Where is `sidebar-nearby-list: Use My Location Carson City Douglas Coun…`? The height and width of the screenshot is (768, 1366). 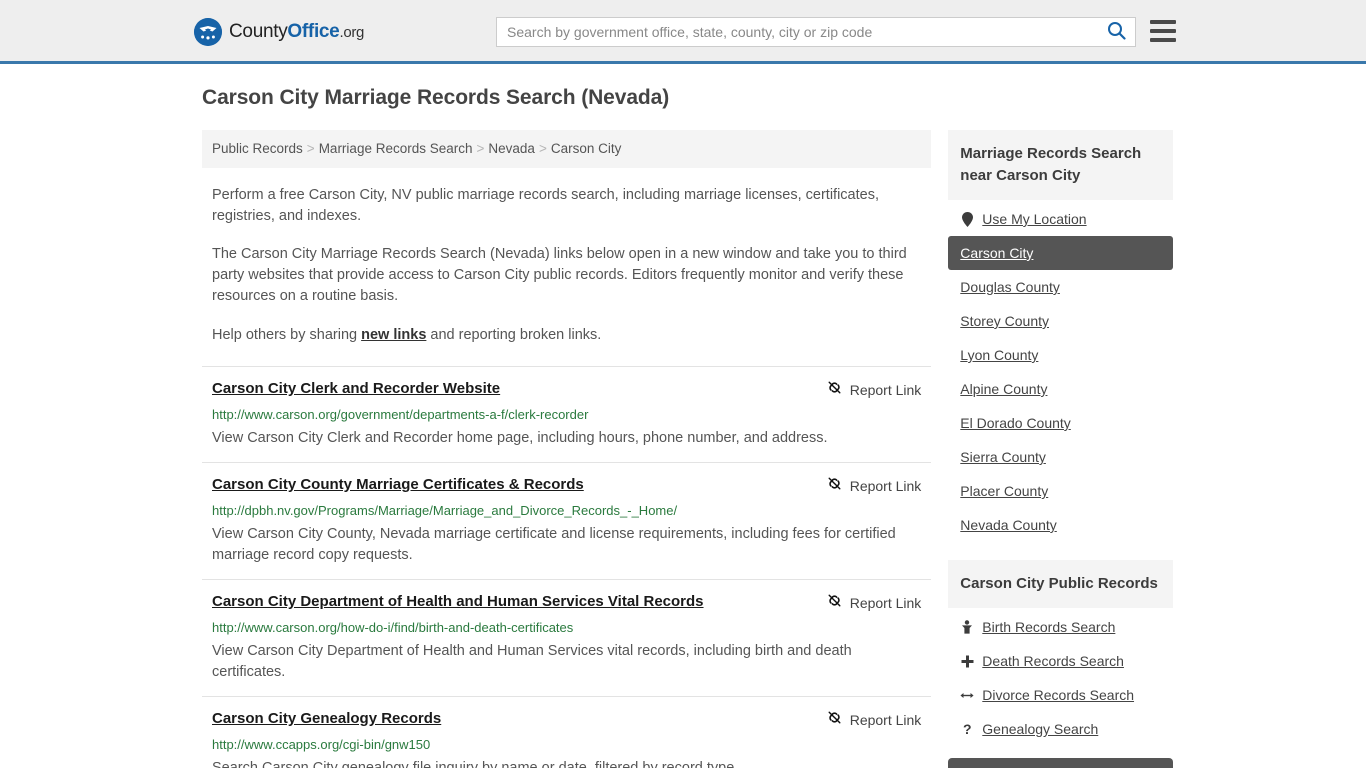
sidebar-nearby-list: Use My Location Carson City Douglas Coun… is located at coordinates (1060, 372).